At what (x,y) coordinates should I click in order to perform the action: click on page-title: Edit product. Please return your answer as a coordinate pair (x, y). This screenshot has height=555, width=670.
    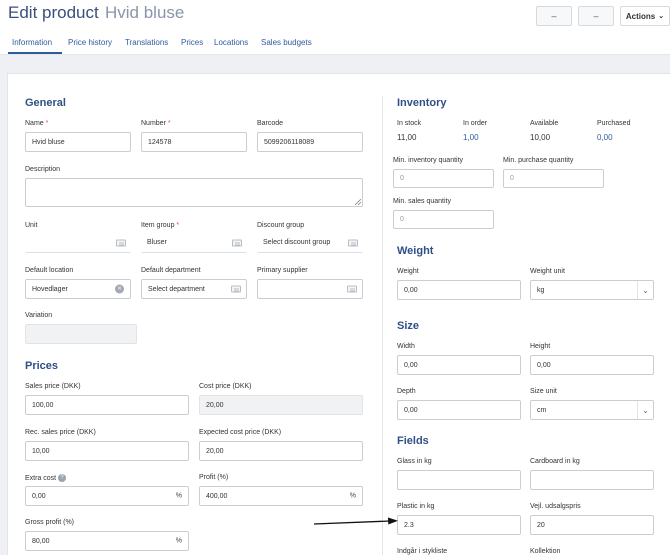
    Looking at the image, I should click on (53, 12).